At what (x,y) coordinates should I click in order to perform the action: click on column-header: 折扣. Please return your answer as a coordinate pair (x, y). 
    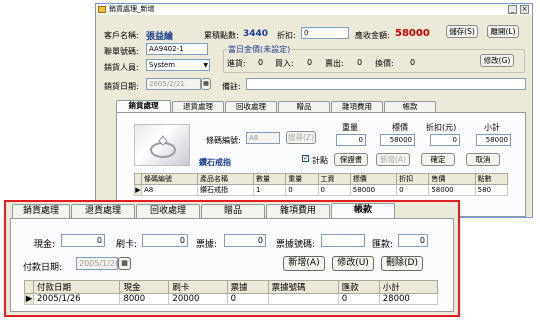
    Looking at the image, I should click on (413, 179).